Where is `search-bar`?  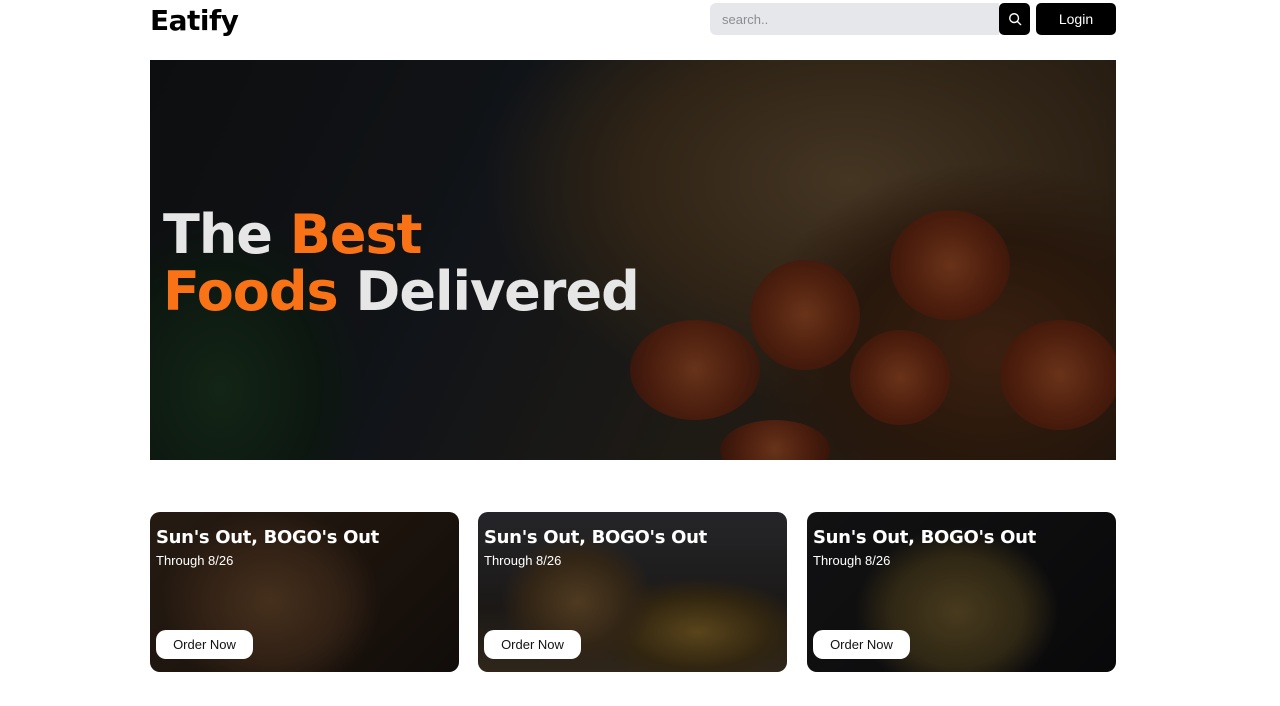
search-bar is located at coordinates (870, 19).